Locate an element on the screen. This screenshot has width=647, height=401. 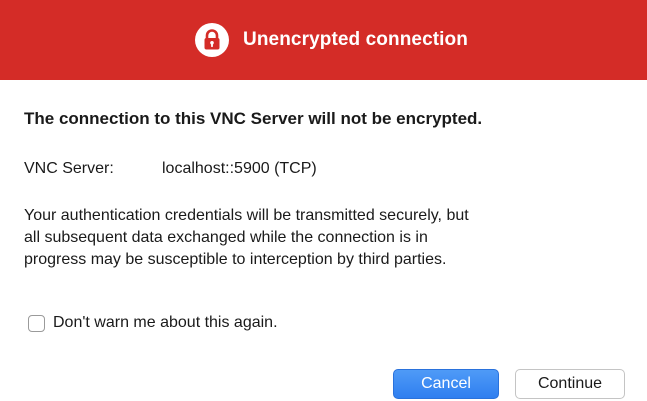
dont-warn-checkbox is located at coordinates (36, 323).